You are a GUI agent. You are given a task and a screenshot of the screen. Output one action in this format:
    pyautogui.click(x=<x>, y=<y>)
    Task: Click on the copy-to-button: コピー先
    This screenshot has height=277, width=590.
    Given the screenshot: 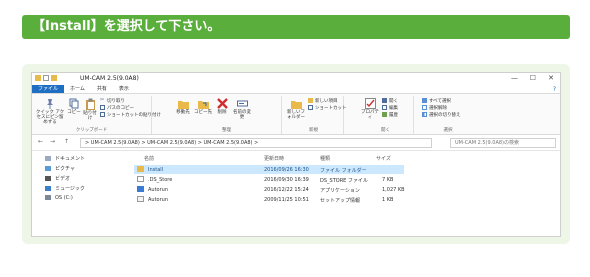 What is the action you would take?
    pyautogui.click(x=203, y=106)
    